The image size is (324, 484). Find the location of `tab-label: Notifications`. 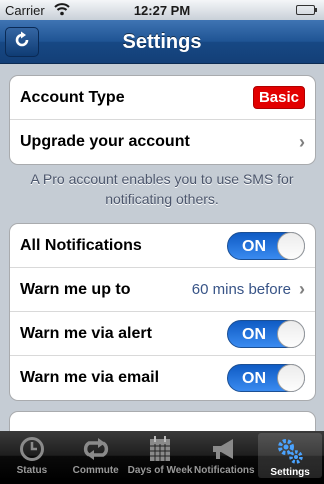

tab-label: Notifications is located at coordinates (224, 470).